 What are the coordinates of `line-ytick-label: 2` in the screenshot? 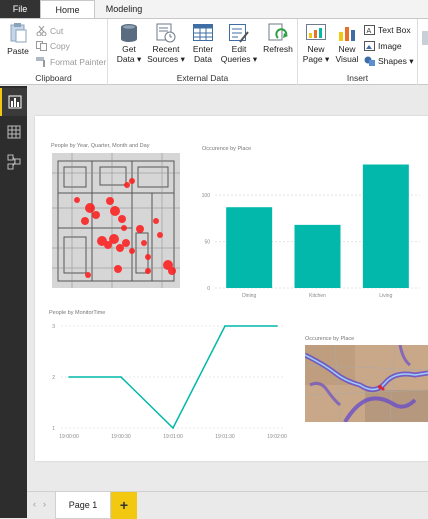 It's located at (53, 378).